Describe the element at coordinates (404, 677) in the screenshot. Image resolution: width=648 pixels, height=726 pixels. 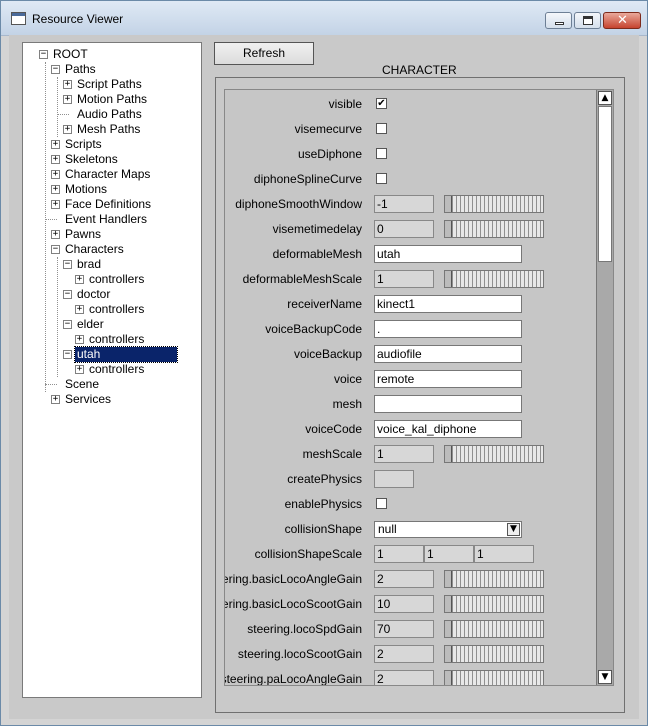
I see `palocoanglegain-field: 2` at that location.